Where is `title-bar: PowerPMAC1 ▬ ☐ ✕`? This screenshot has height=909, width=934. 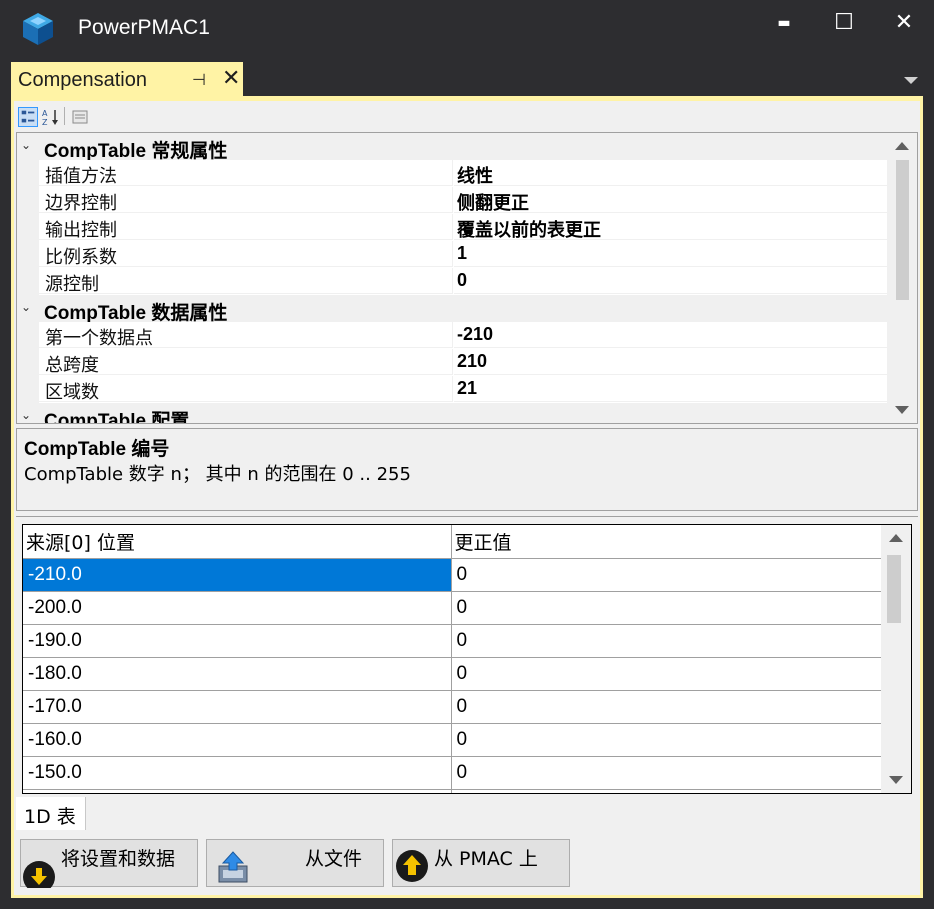 title-bar: PowerPMAC1 ▬ ☐ ✕ is located at coordinates (467, 30).